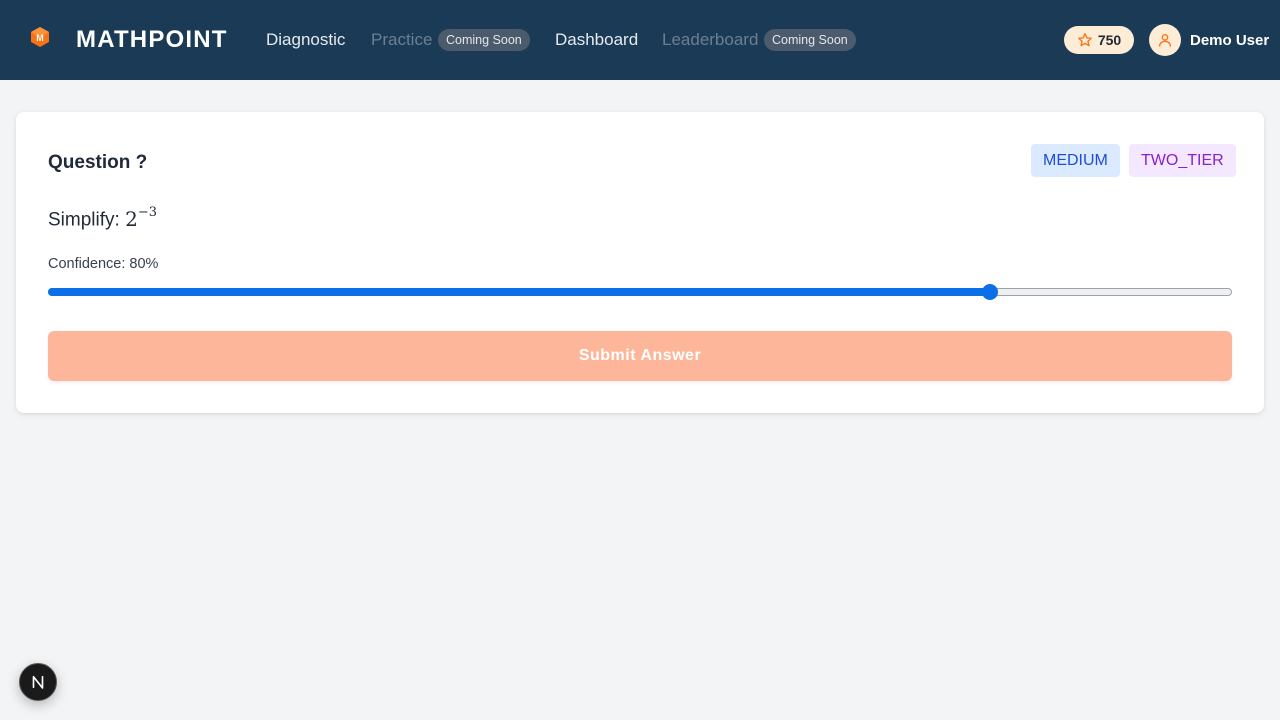  I want to click on math-expression: 2−3, so click(141, 218).